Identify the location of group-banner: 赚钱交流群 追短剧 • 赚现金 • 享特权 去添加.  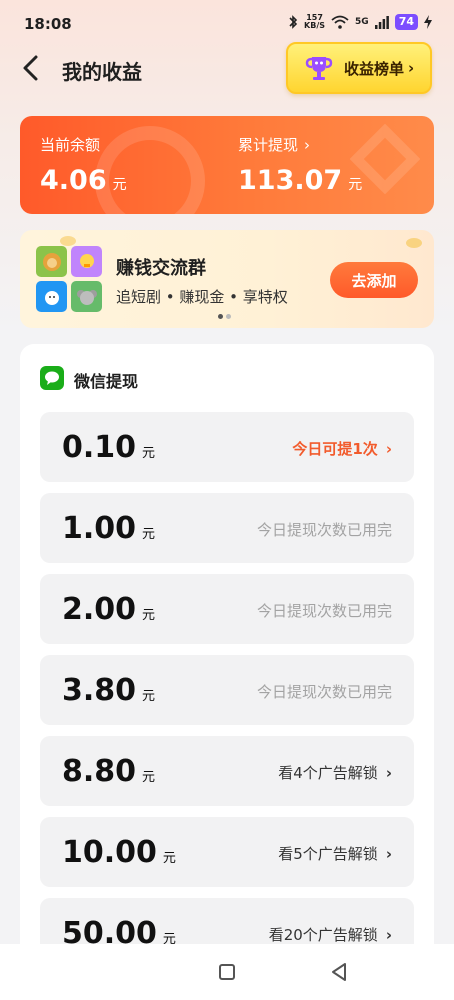
(227, 279).